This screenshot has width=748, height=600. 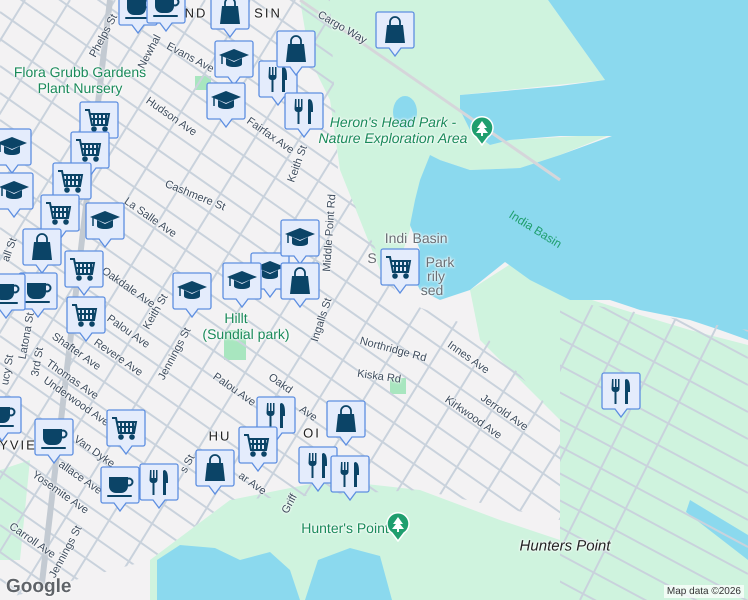 What do you see at coordinates (396, 238) in the screenshot?
I see `place-label: Indi` at bounding box center [396, 238].